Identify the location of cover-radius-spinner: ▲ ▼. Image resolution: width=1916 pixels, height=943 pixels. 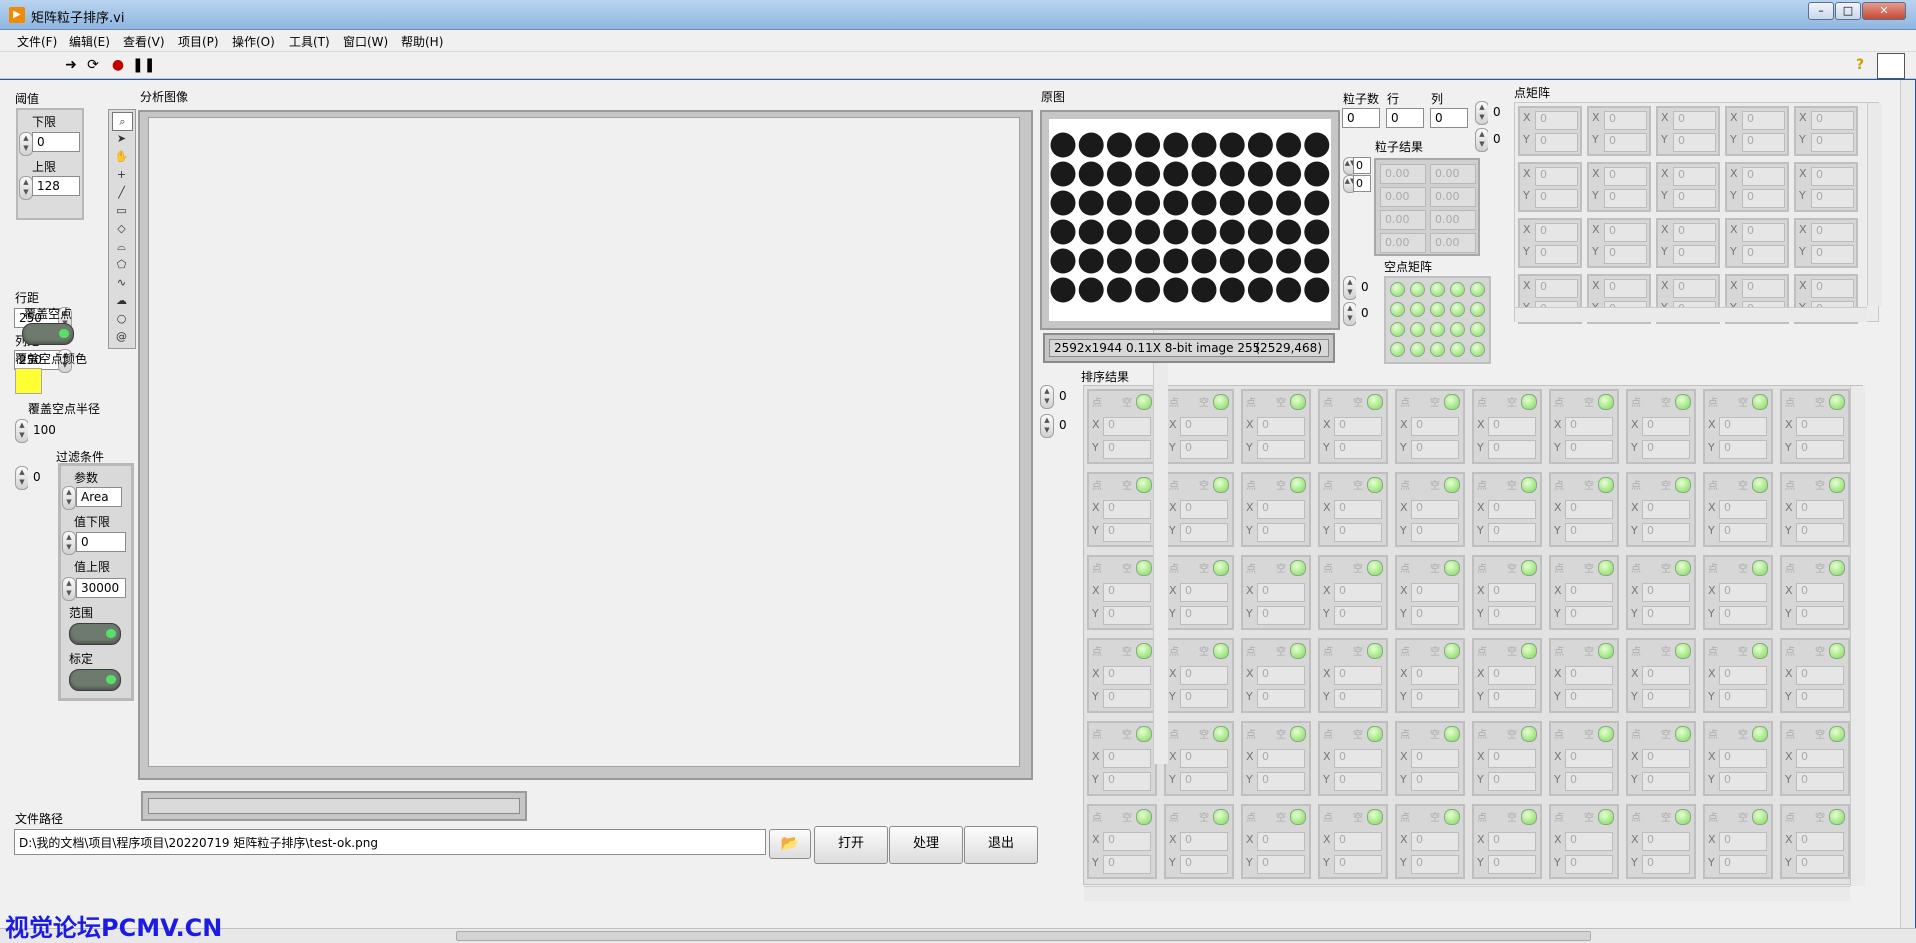
(22, 431).